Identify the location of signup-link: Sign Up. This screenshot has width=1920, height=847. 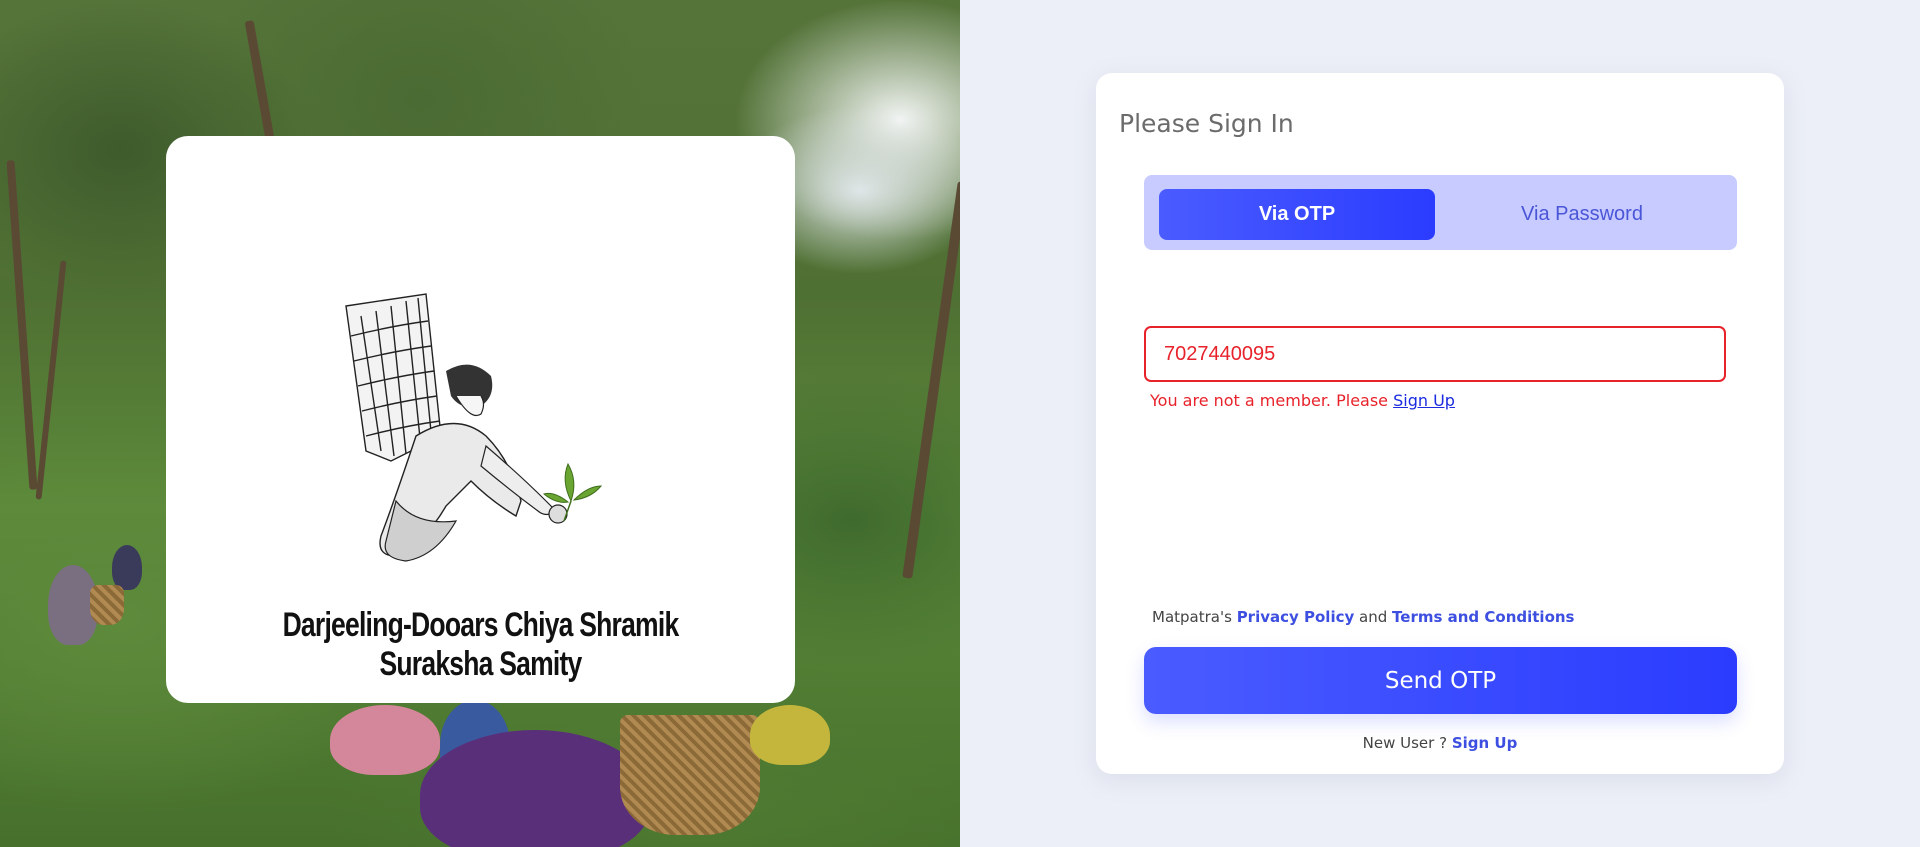
(1485, 743).